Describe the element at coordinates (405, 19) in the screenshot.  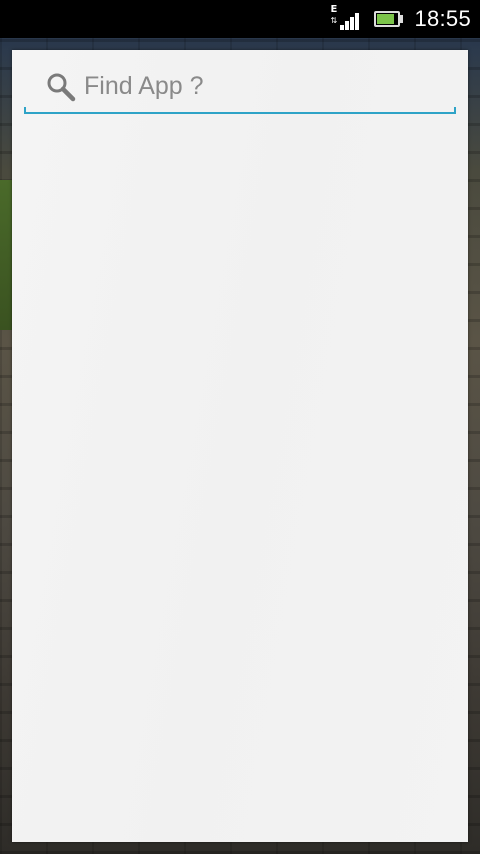
I see `status-icons: E ⇅ 18:55` at that location.